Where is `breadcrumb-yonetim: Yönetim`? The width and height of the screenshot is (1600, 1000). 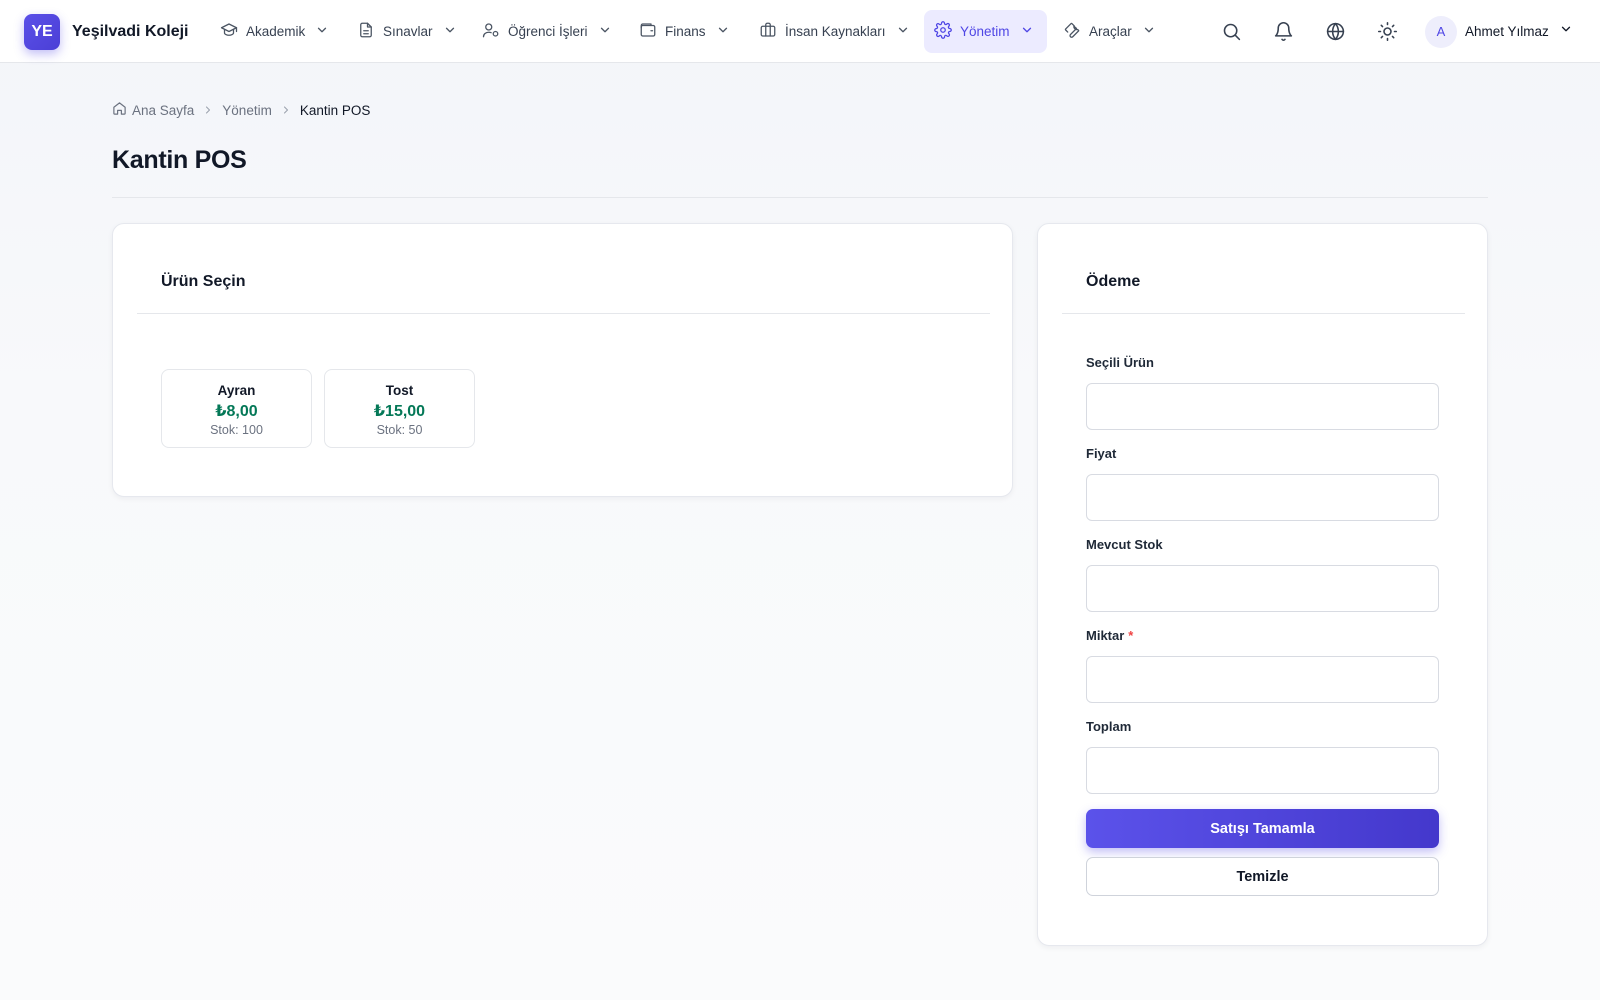
breadcrumb-yonetim: Yönetim is located at coordinates (247, 110).